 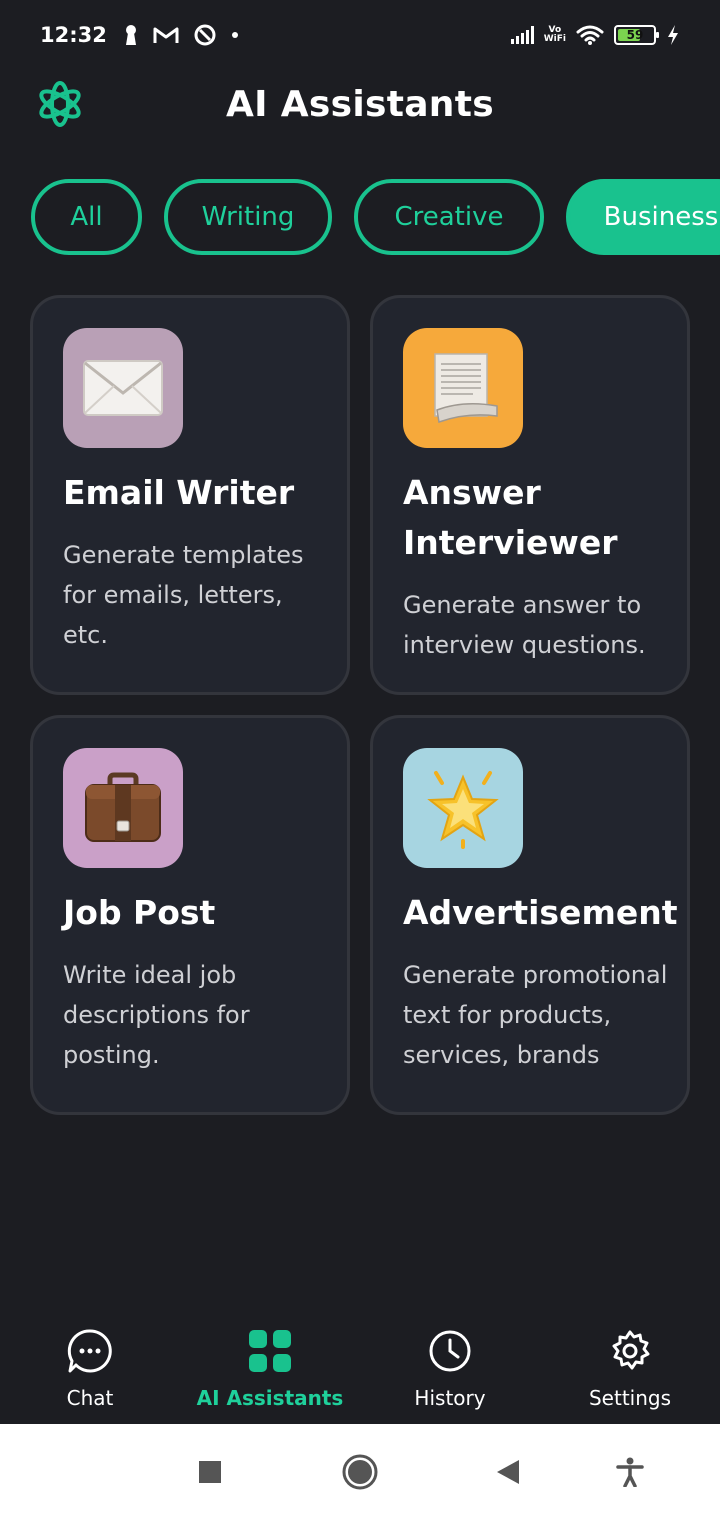 I want to click on circle-icon, so click(x=360, y=1472).